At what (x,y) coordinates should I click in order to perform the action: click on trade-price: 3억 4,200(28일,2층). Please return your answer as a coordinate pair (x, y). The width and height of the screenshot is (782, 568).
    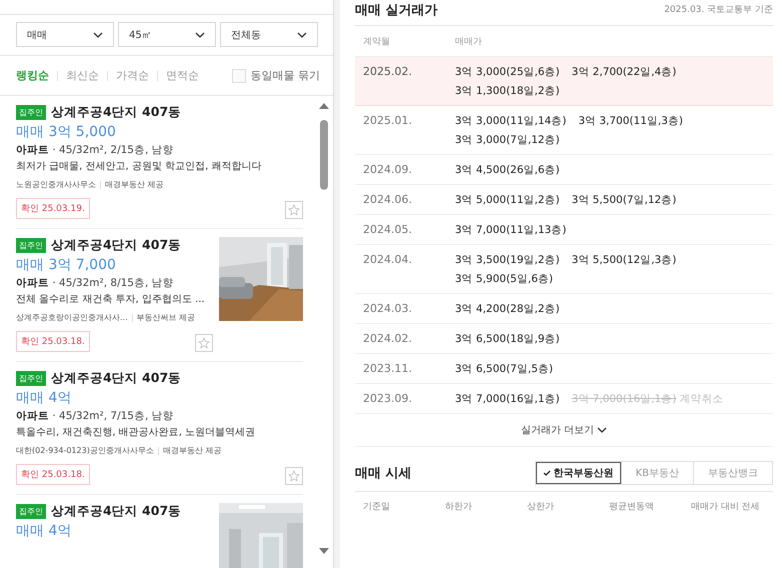
    Looking at the image, I should click on (507, 309).